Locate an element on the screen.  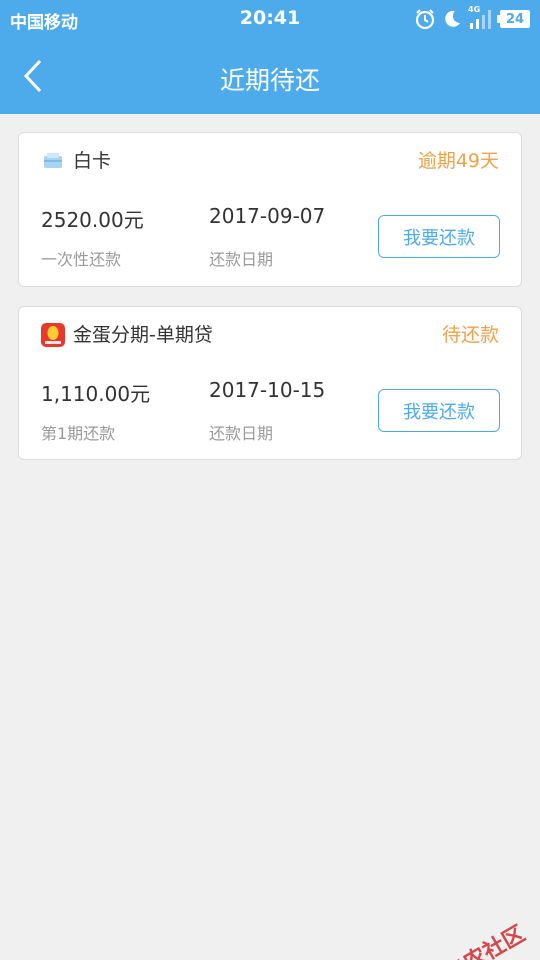
loan-name: 金蛋分期-单期贷 is located at coordinates (143, 335).